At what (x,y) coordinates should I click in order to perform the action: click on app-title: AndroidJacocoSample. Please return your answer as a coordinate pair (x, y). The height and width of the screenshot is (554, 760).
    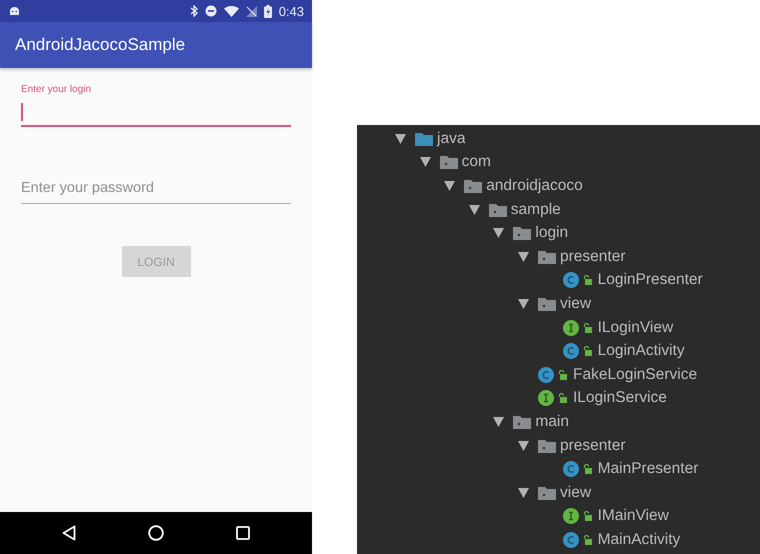
    Looking at the image, I should click on (100, 45).